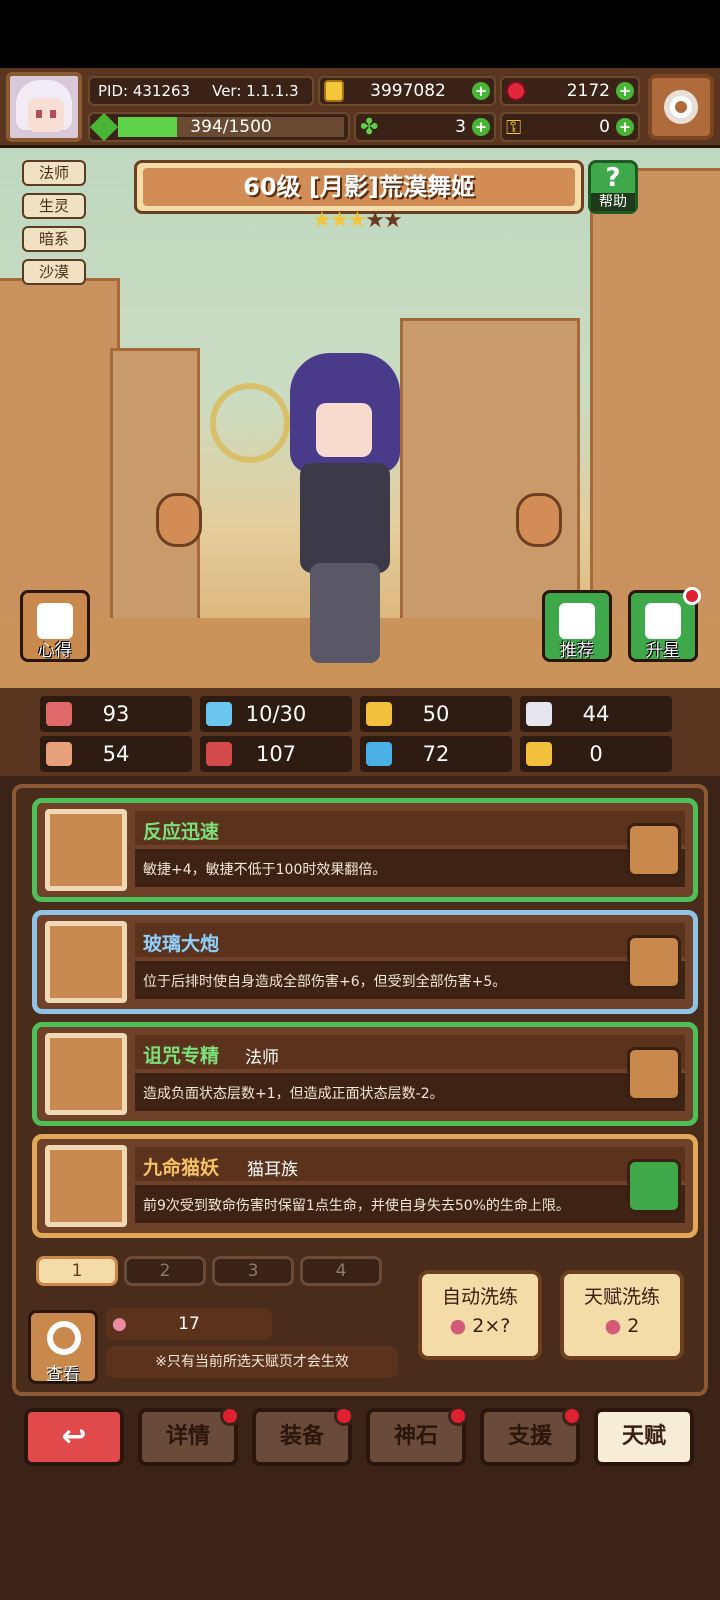 The image size is (720, 1600). What do you see at coordinates (369, 127) in the screenshot?
I see `clover-icon: ✤` at bounding box center [369, 127].